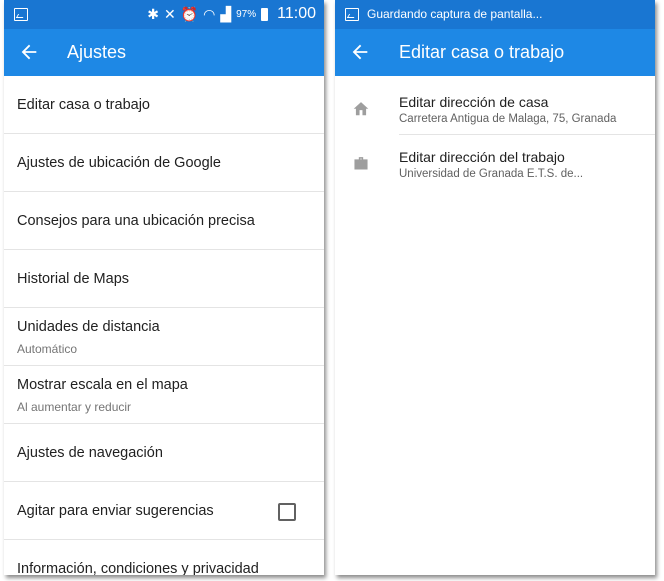 This screenshot has height=581, width=664. I want to click on setting-navigation: Ajustes de navegación, so click(164, 453).